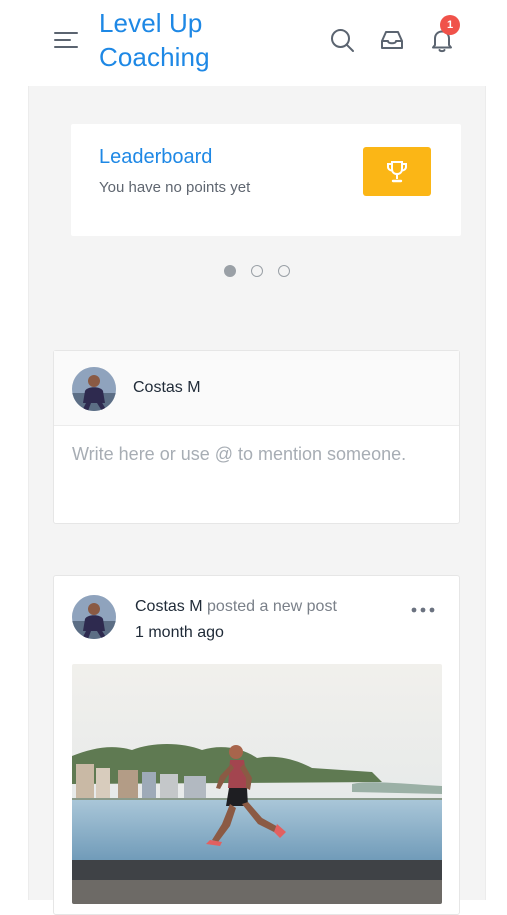  What do you see at coordinates (167, 387) in the screenshot?
I see `composer-user-name: Costas M` at bounding box center [167, 387].